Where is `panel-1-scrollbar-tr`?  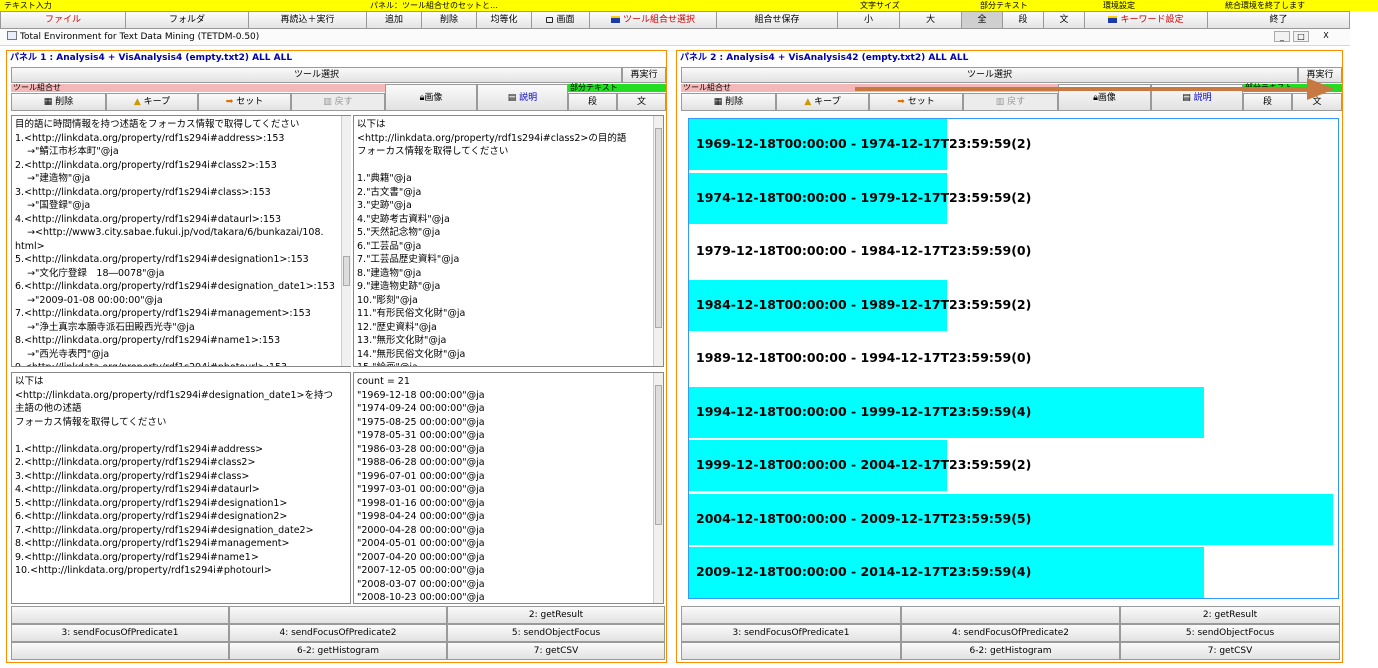 panel-1-scrollbar-tr is located at coordinates (658, 241).